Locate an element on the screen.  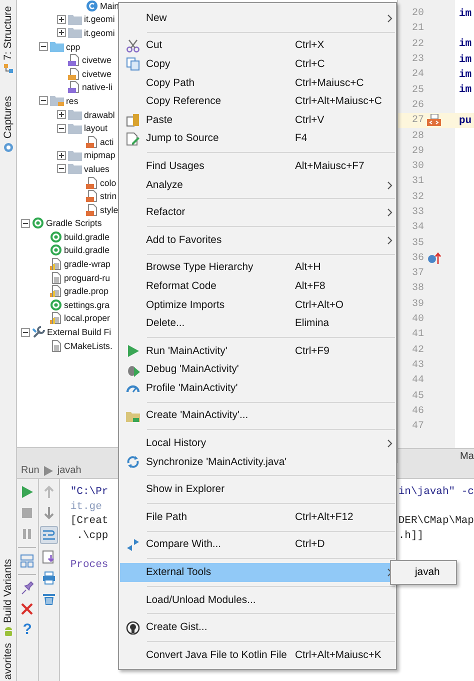
menu-item: New is located at coordinates (257, 18).